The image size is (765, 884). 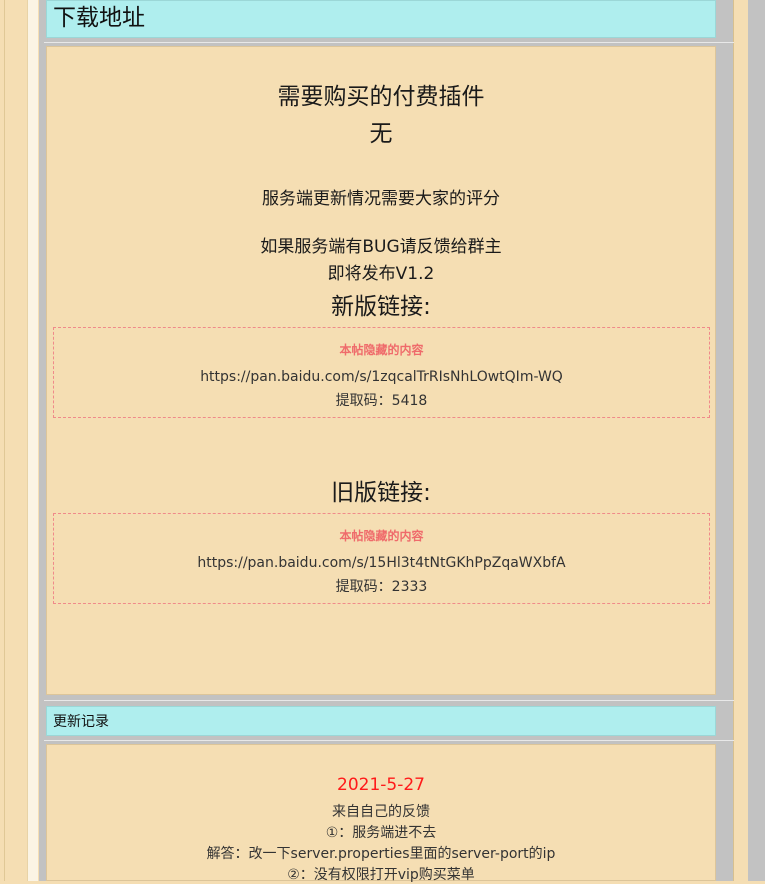 I want to click on changelog-section-header: 更新记录, so click(x=381, y=721).